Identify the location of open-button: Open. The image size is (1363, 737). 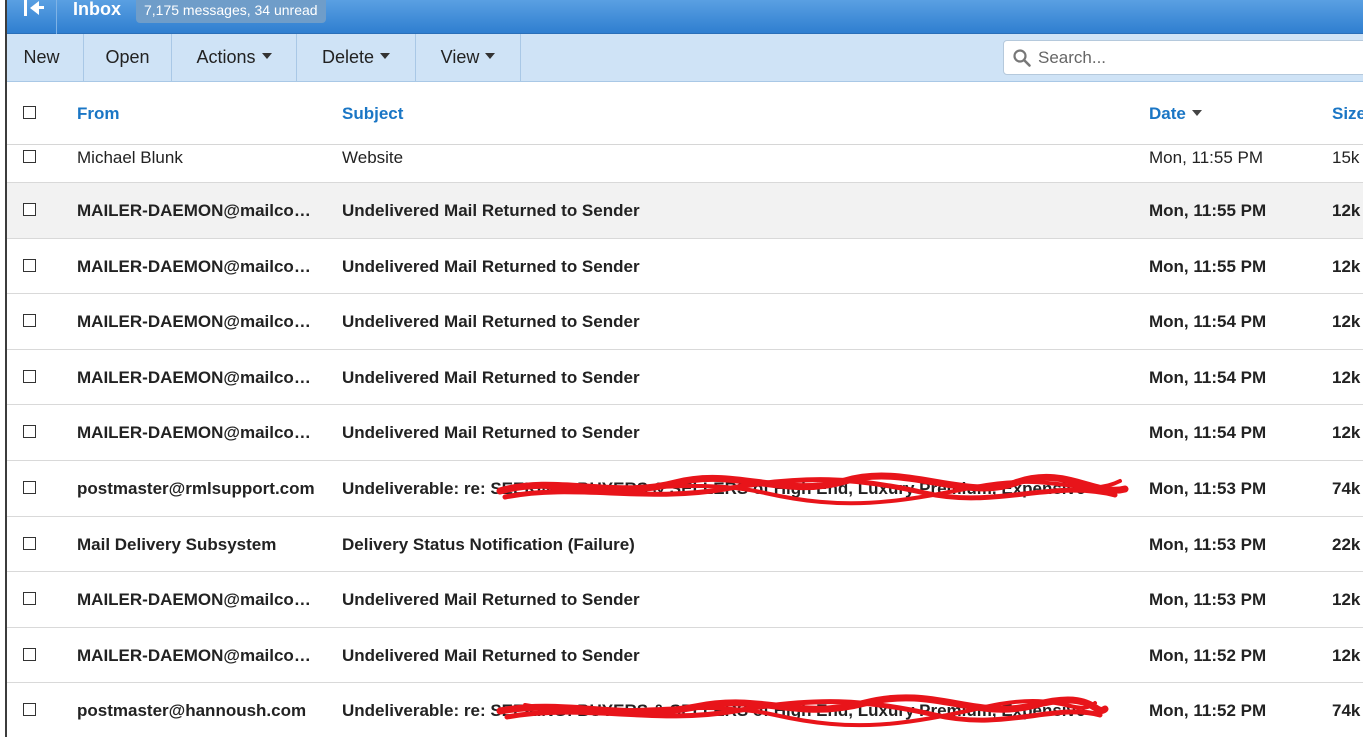
(128, 57).